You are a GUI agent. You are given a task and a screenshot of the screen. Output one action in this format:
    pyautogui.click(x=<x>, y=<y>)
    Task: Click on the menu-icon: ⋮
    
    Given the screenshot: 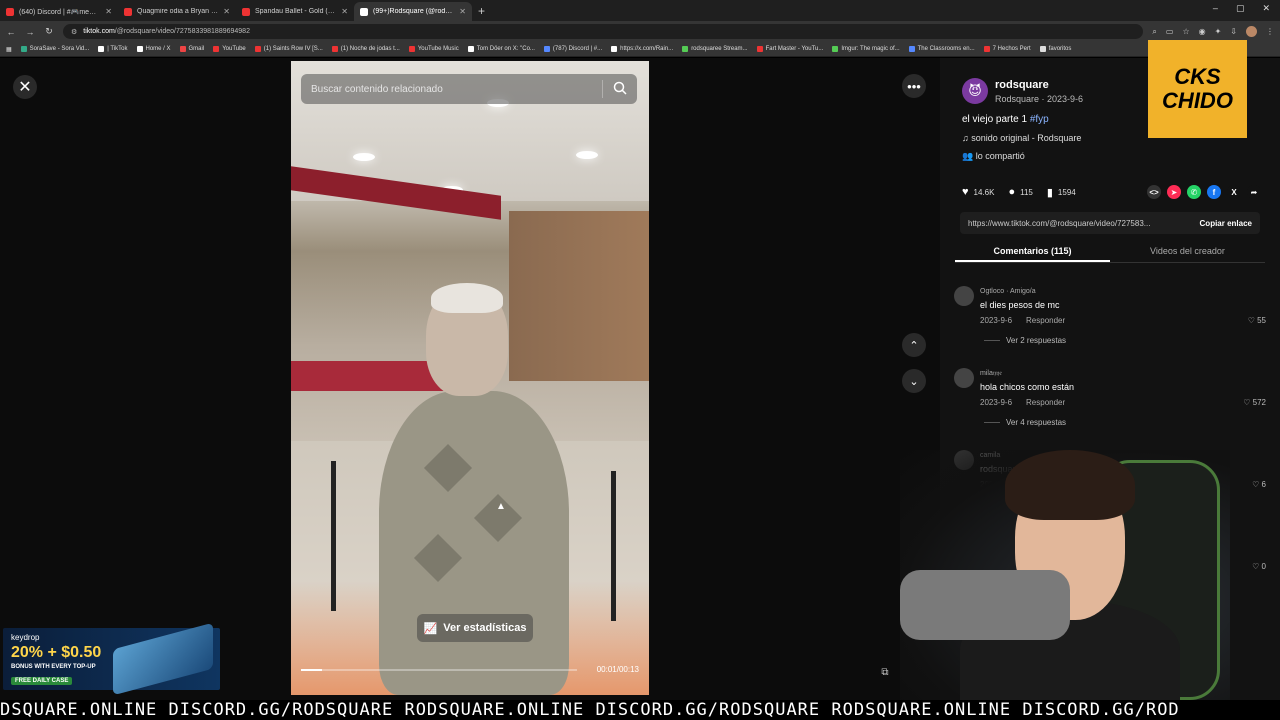 What is the action you would take?
    pyautogui.click(x=1270, y=31)
    